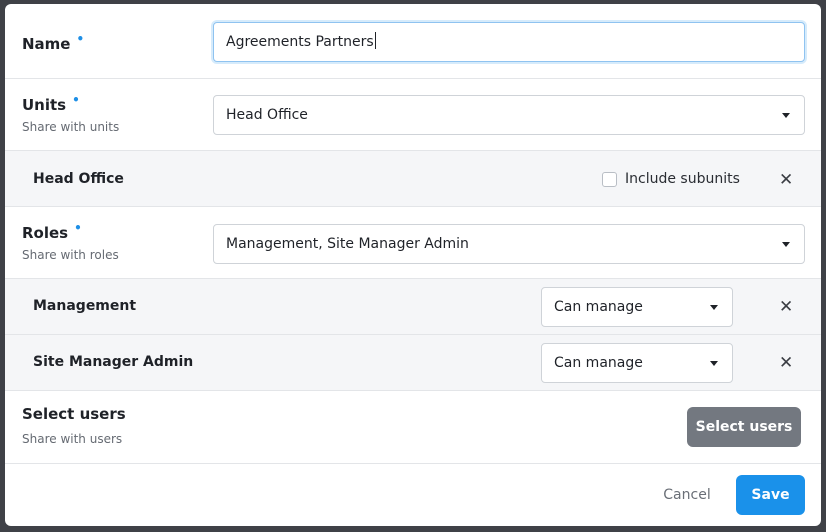  What do you see at coordinates (52, 231) in the screenshot?
I see `roles-label: Roles •` at bounding box center [52, 231].